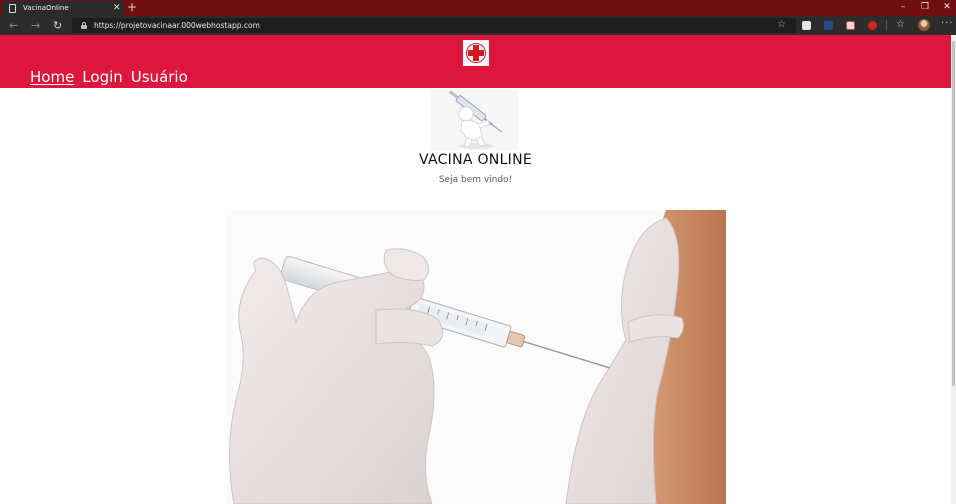 The height and width of the screenshot is (504, 956). Describe the element at coordinates (953, 213) in the screenshot. I see `scrollbar-thumb` at that location.